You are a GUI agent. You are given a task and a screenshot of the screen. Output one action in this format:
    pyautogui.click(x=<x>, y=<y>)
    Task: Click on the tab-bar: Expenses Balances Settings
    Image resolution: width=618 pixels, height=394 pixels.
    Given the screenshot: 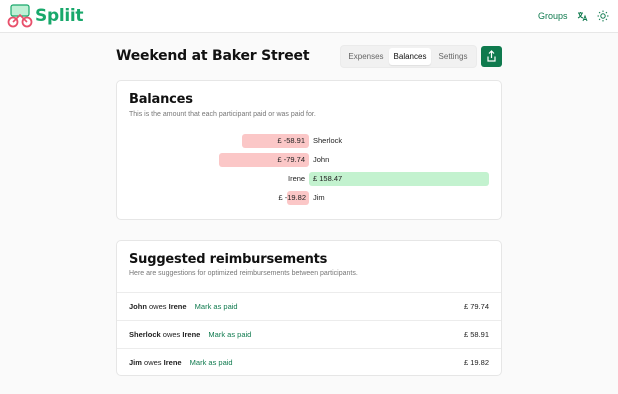 What is the action you would take?
    pyautogui.click(x=408, y=56)
    